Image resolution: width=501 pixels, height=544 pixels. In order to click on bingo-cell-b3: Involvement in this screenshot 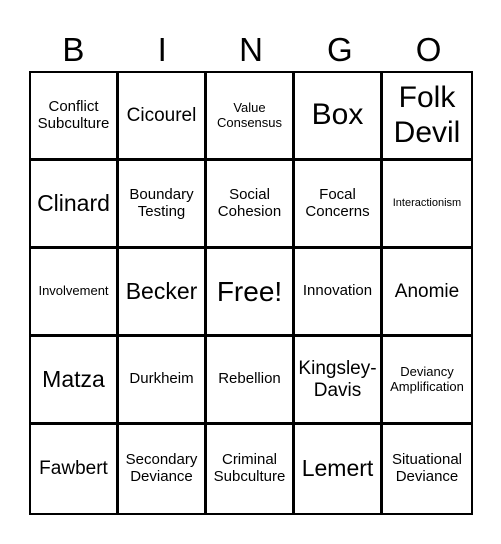, I will do `click(75, 293)`.